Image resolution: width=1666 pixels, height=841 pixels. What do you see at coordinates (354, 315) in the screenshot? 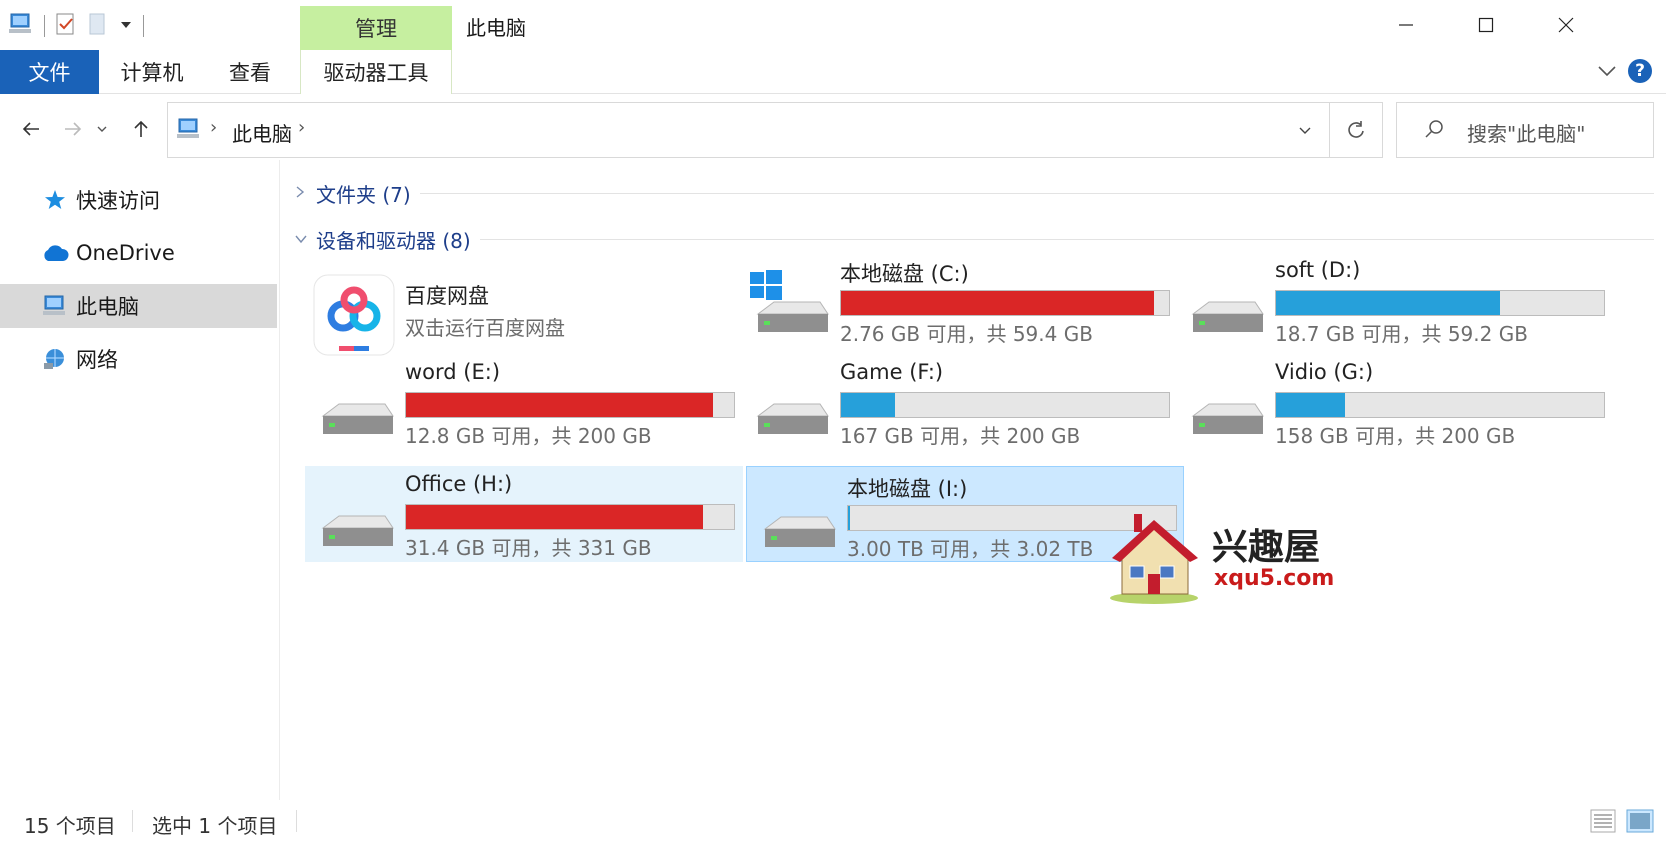
I see `baidu-netdisk-app-icon` at bounding box center [354, 315].